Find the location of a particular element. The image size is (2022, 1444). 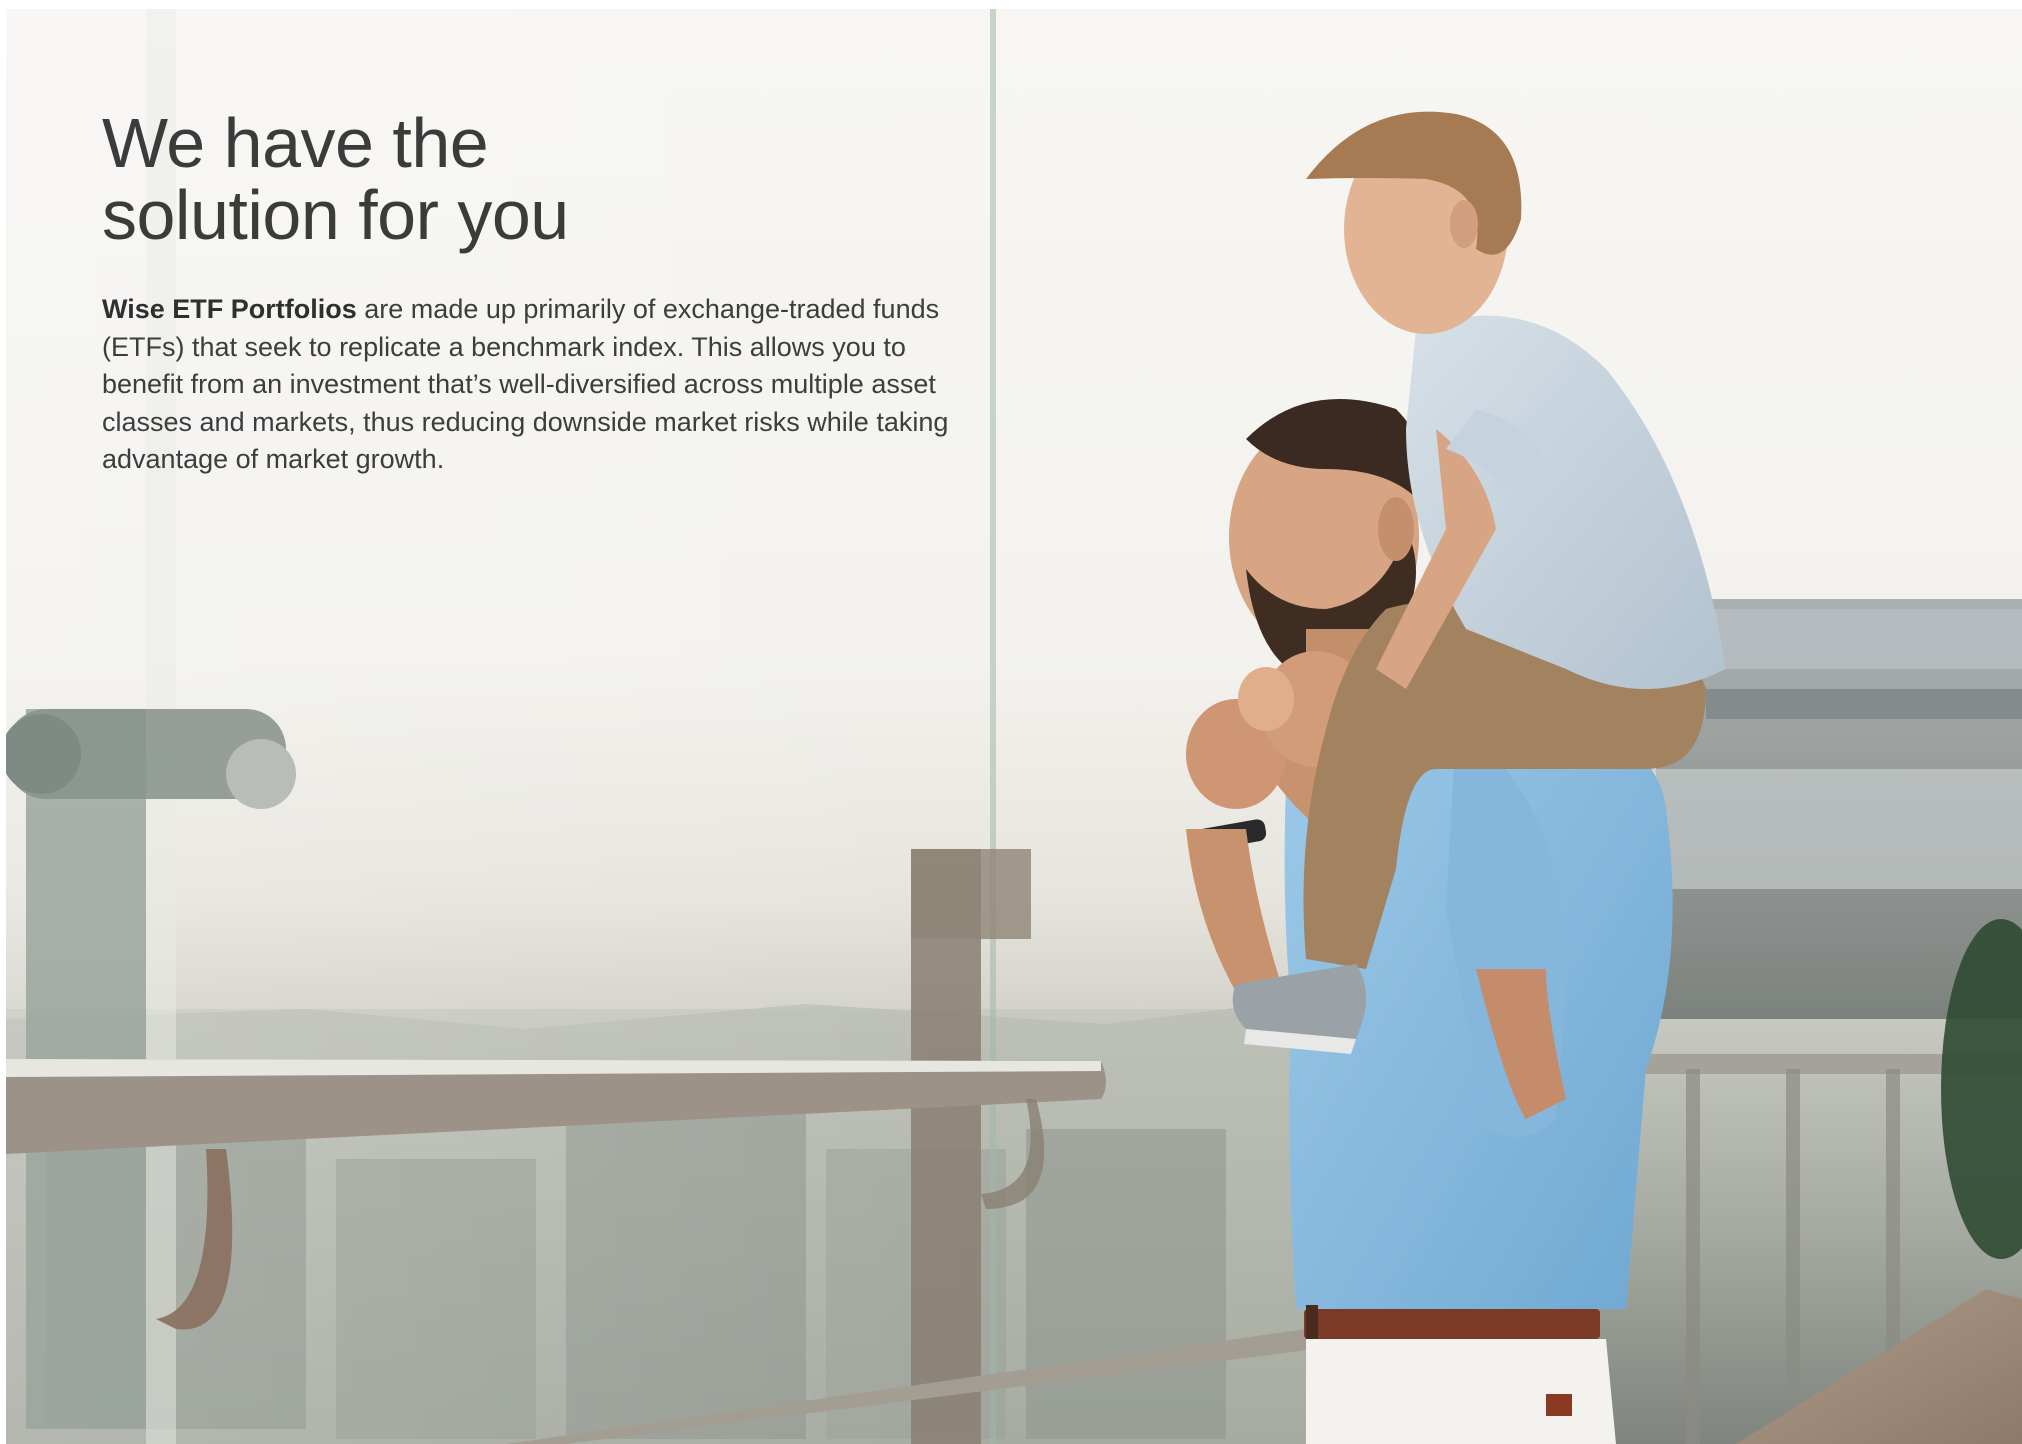

page-title: We have the solution for you is located at coordinates (452, 179).